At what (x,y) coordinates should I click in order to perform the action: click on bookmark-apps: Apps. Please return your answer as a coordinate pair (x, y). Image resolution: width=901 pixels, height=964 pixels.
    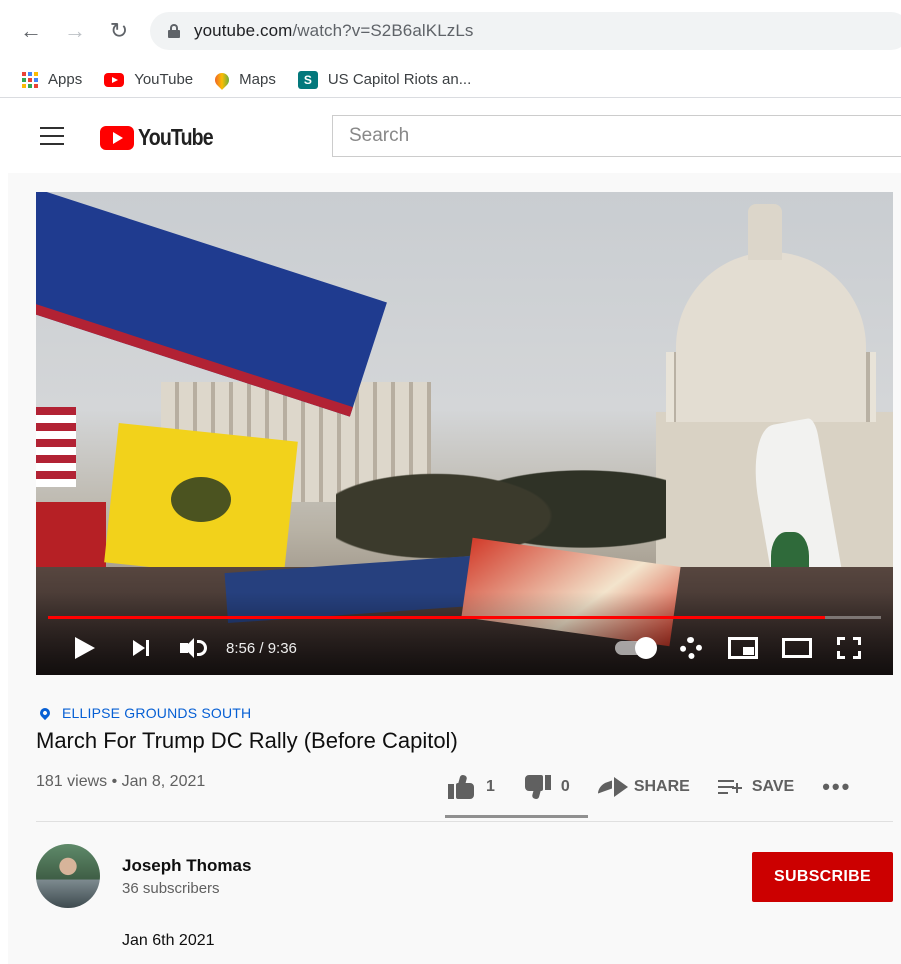
    Looking at the image, I should click on (52, 79).